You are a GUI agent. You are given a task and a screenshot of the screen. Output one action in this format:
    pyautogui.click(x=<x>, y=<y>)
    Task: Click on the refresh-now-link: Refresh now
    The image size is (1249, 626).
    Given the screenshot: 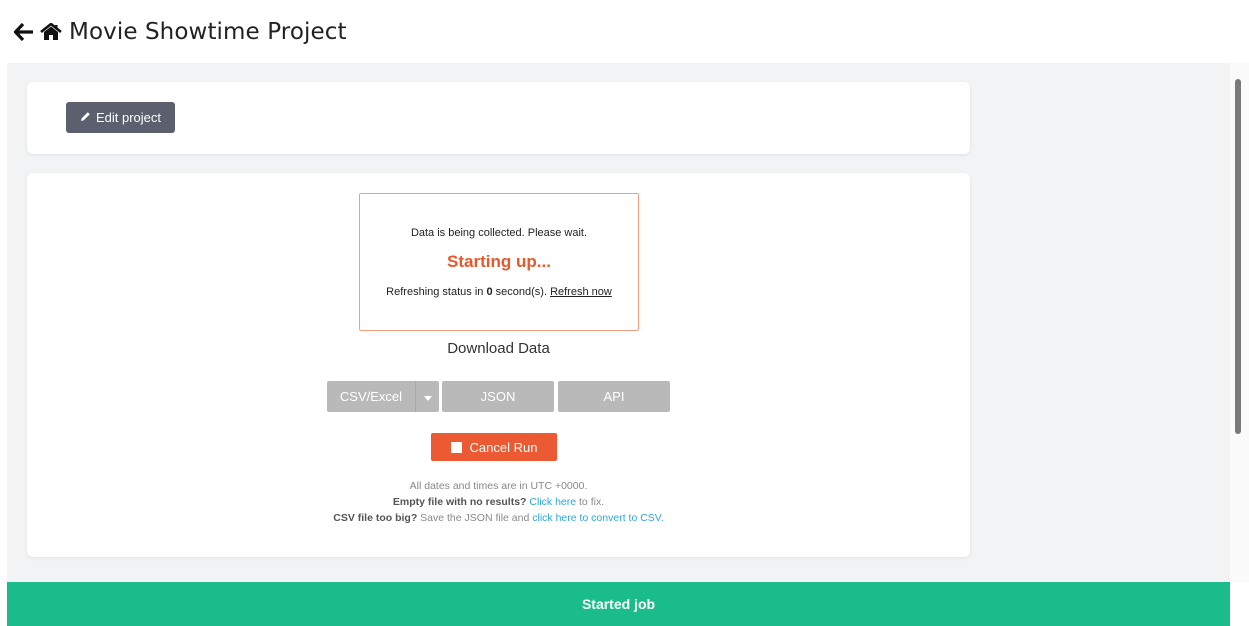 What is the action you would take?
    pyautogui.click(x=581, y=292)
    